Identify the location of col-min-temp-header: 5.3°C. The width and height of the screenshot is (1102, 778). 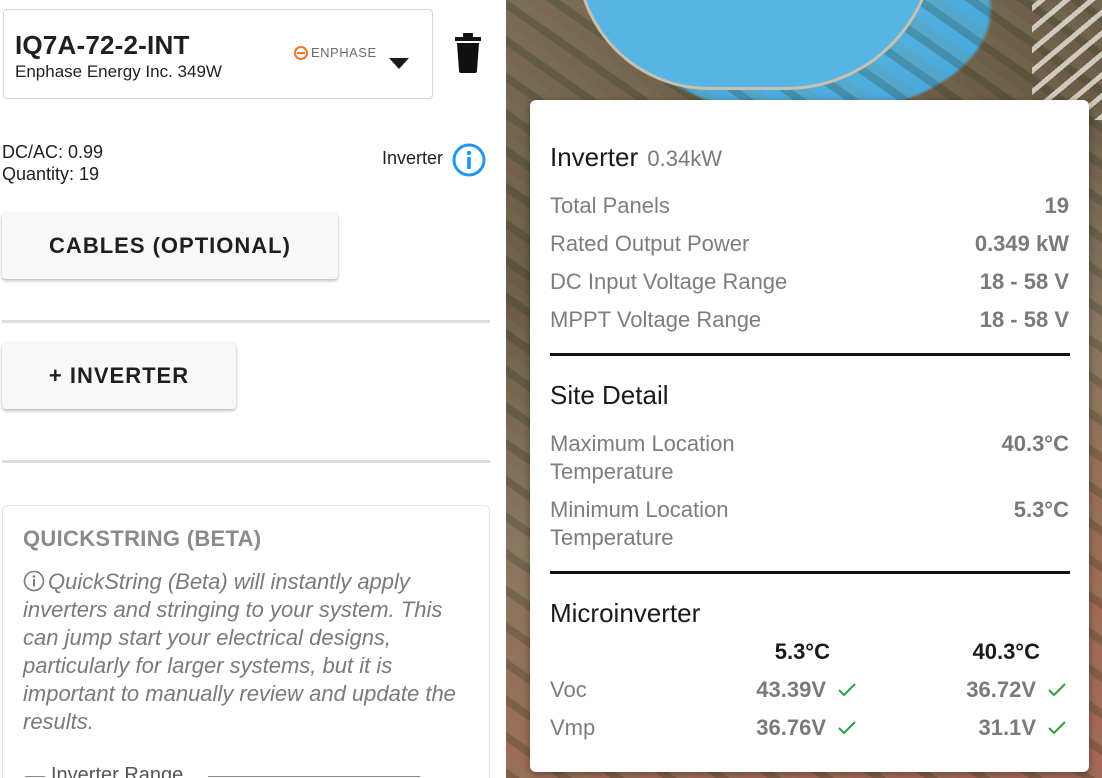
(802, 651).